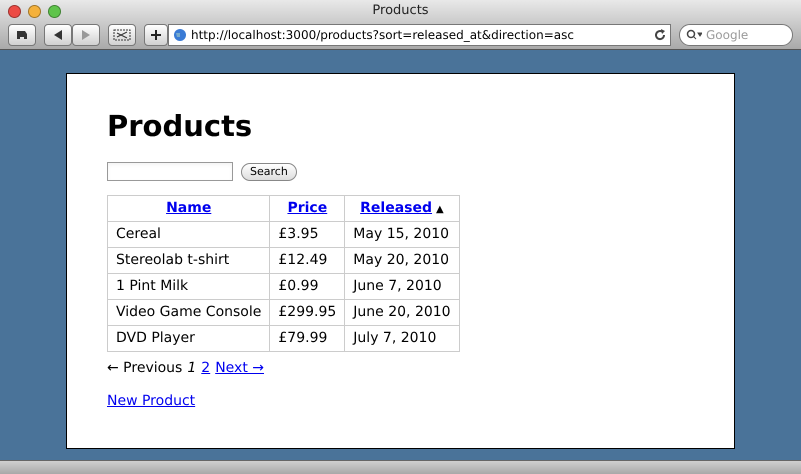 The image size is (801, 474). What do you see at coordinates (307, 287) in the screenshot?
I see `table-cell: £0.99` at bounding box center [307, 287].